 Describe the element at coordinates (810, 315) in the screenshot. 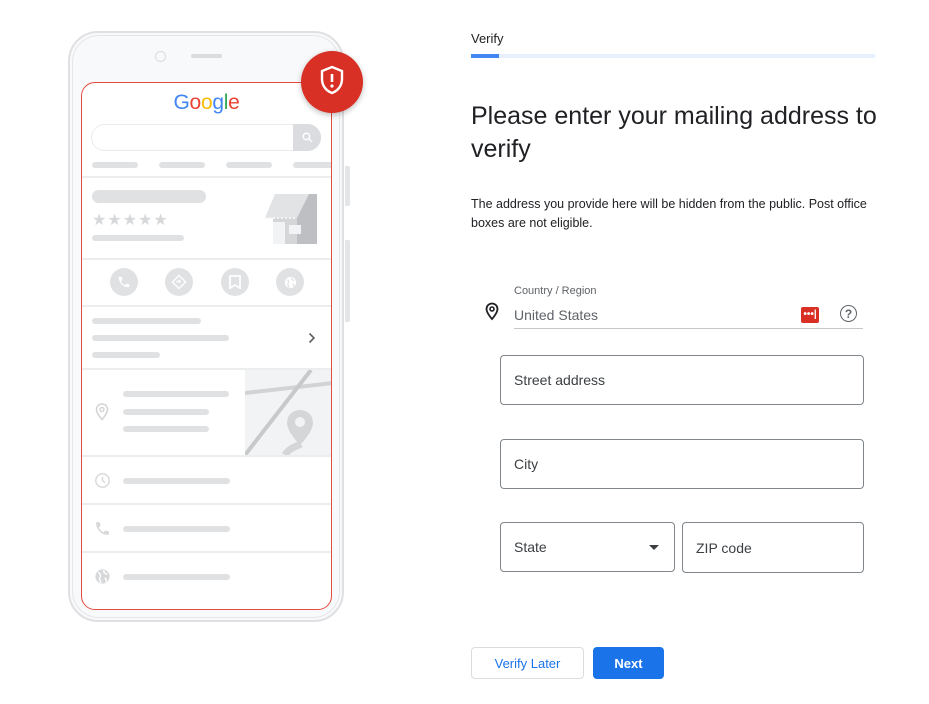

I see `password-manager-icon: •••|` at that location.